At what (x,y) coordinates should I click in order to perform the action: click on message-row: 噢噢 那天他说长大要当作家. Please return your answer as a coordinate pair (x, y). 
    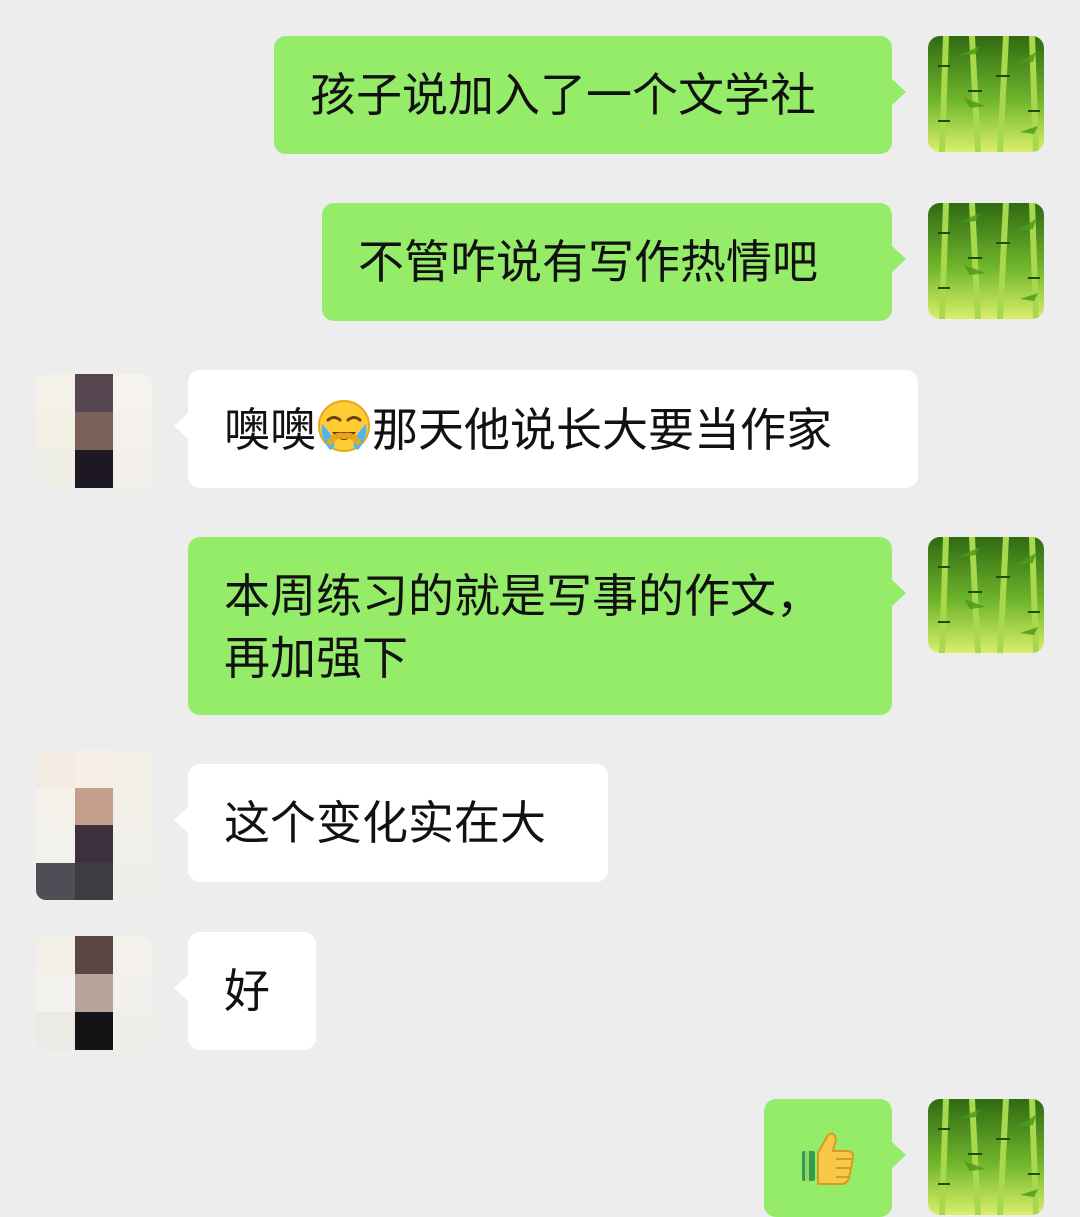
    Looking at the image, I should click on (540, 429).